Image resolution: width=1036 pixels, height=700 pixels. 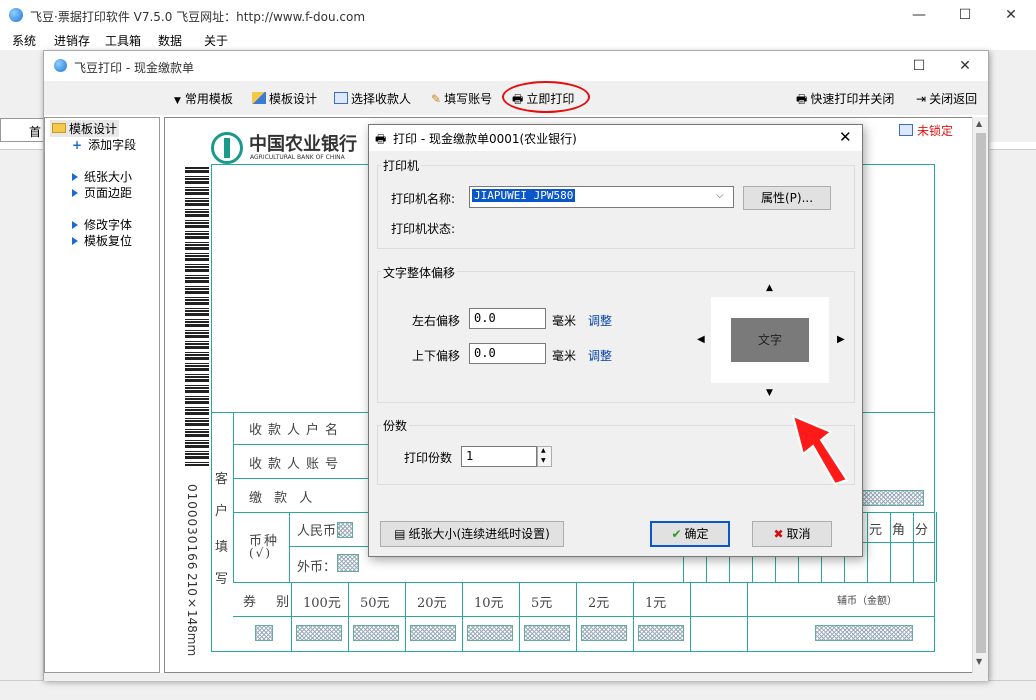 I want to click on lr-offset-input: 0.0, so click(x=507, y=318).